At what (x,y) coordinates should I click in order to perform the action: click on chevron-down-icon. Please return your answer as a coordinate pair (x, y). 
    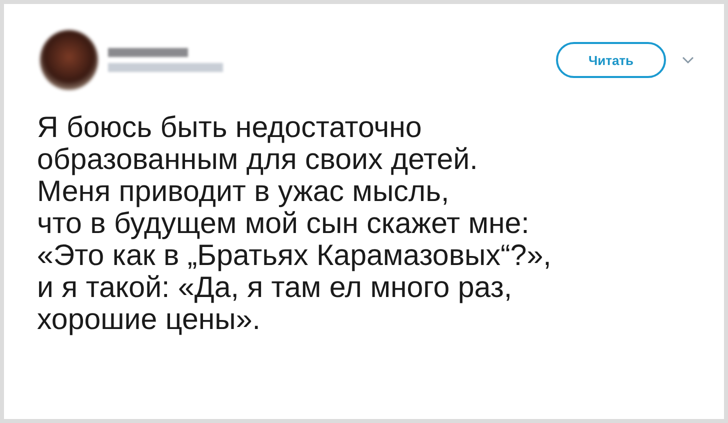
    Looking at the image, I should click on (688, 60).